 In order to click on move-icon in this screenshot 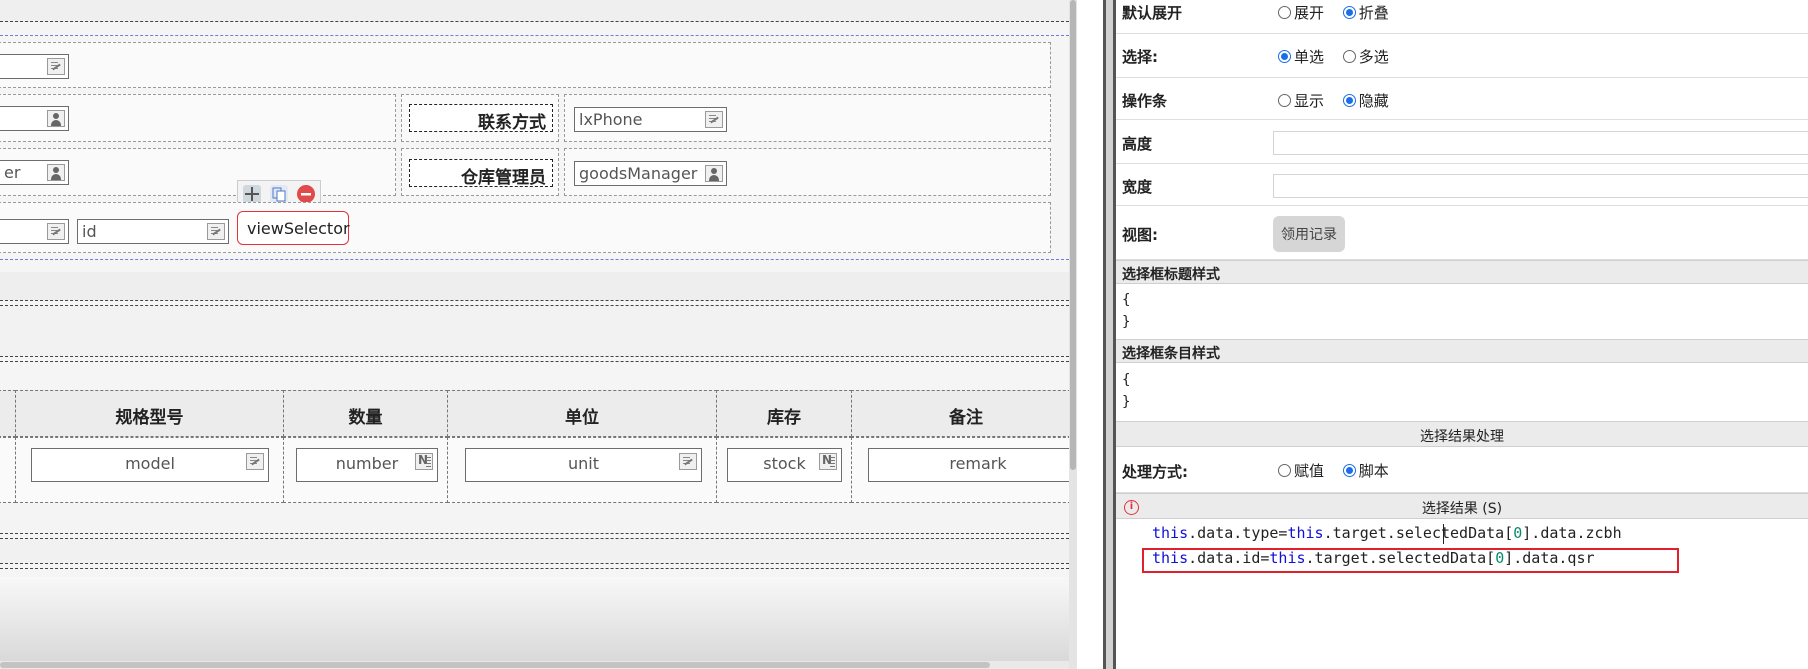, I will do `click(252, 194)`.